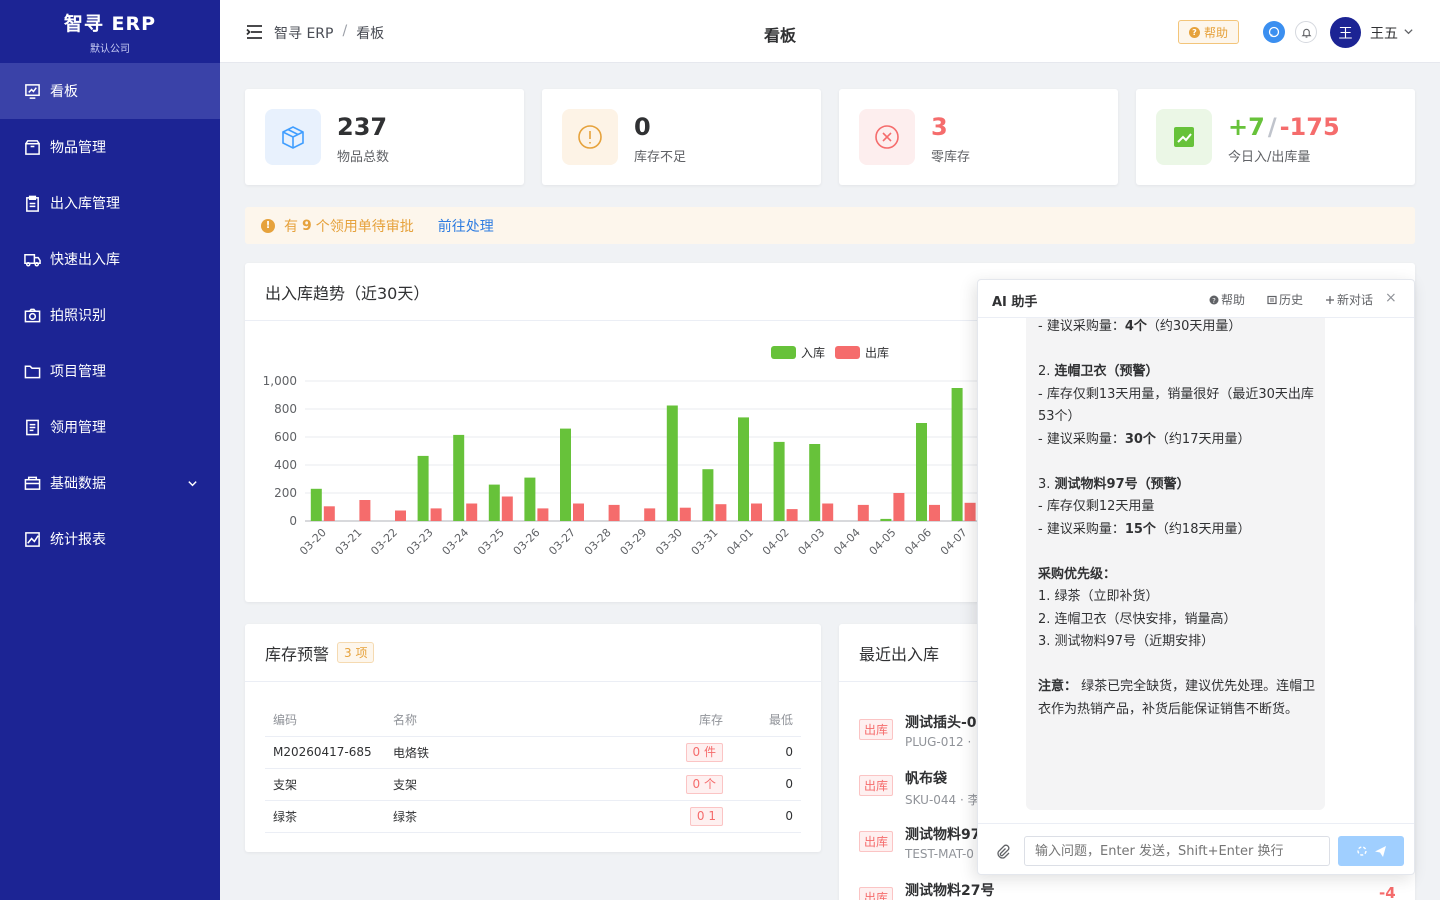  Describe the element at coordinates (1391, 298) in the screenshot. I see `close-icon: ×` at that location.